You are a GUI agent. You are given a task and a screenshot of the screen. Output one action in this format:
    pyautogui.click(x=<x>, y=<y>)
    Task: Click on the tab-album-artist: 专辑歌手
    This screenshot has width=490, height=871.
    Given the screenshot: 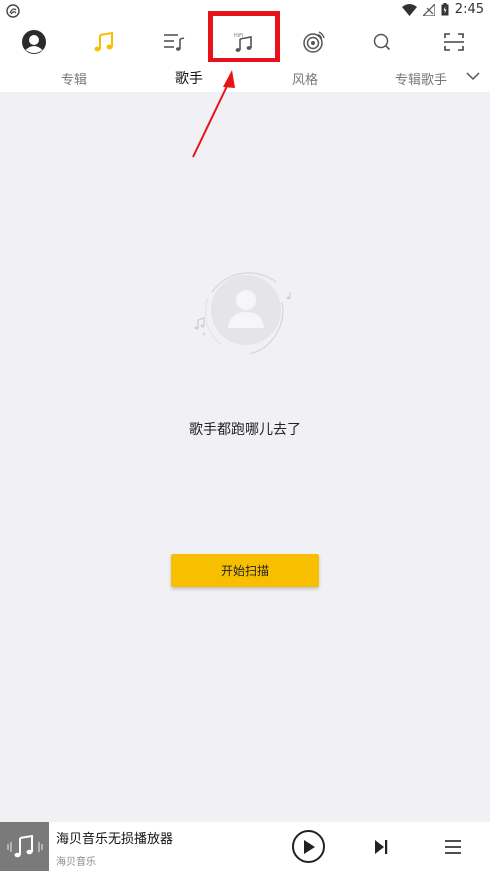 What is the action you would take?
    pyautogui.click(x=421, y=78)
    